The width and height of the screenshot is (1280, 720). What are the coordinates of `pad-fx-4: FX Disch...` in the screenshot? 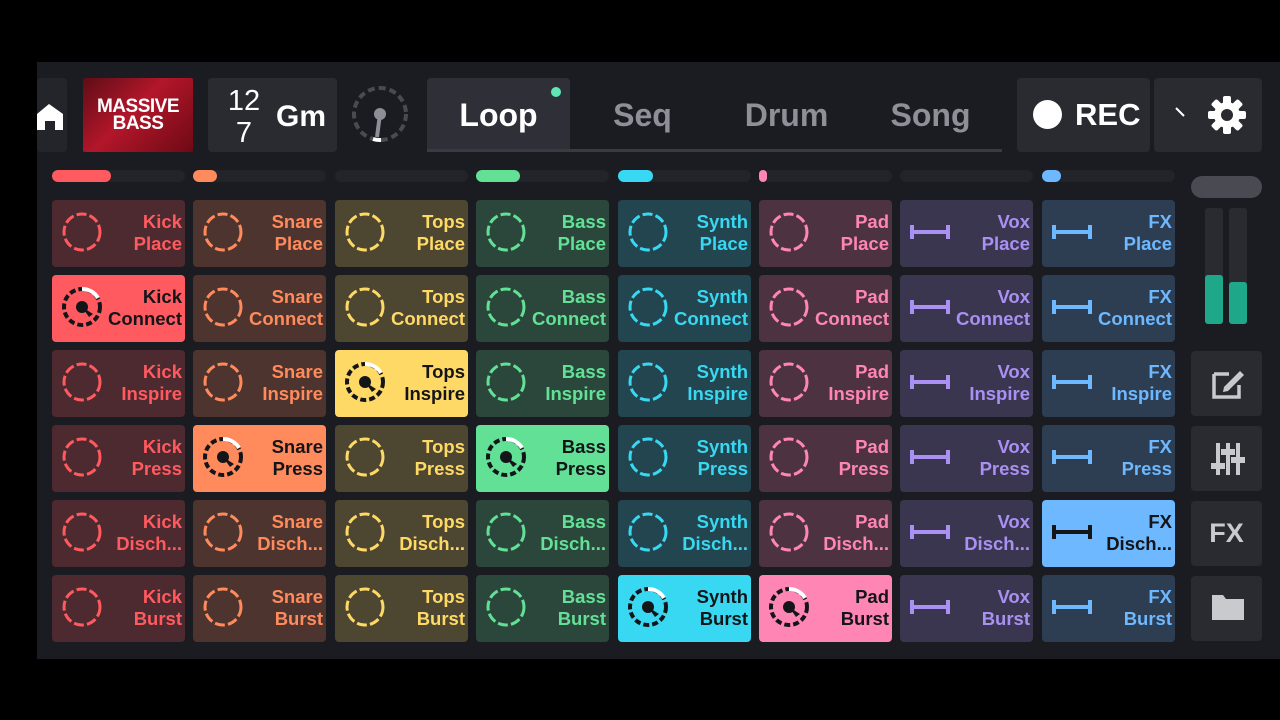 It's located at (1108, 533).